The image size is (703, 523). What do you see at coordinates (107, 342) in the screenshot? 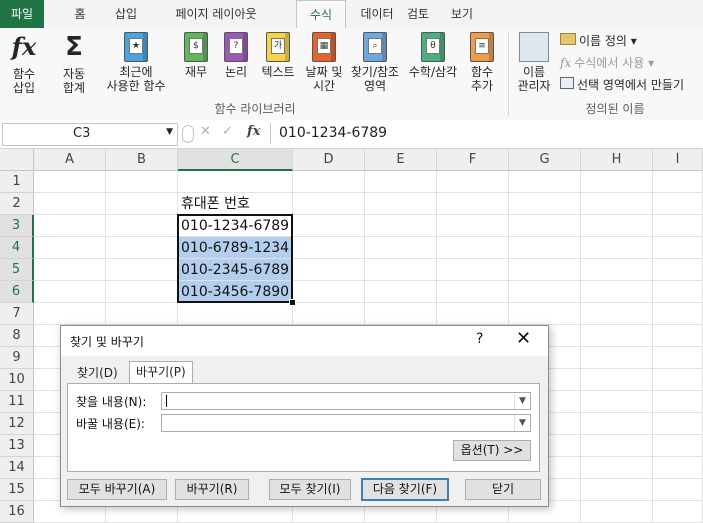
I see `dialog-title: 찾기 및 바꾸기` at bounding box center [107, 342].